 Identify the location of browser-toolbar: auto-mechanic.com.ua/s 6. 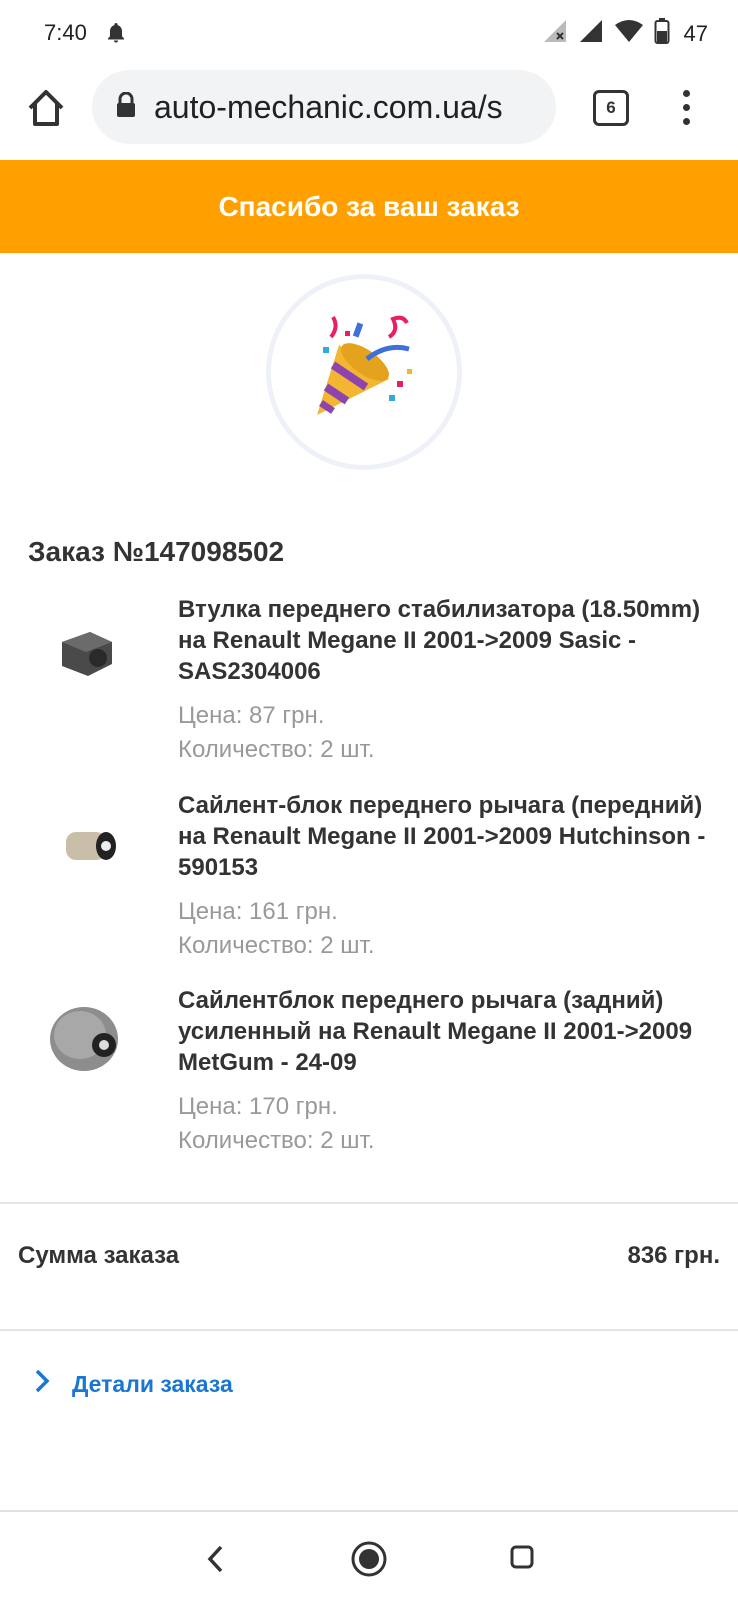
(369, 113).